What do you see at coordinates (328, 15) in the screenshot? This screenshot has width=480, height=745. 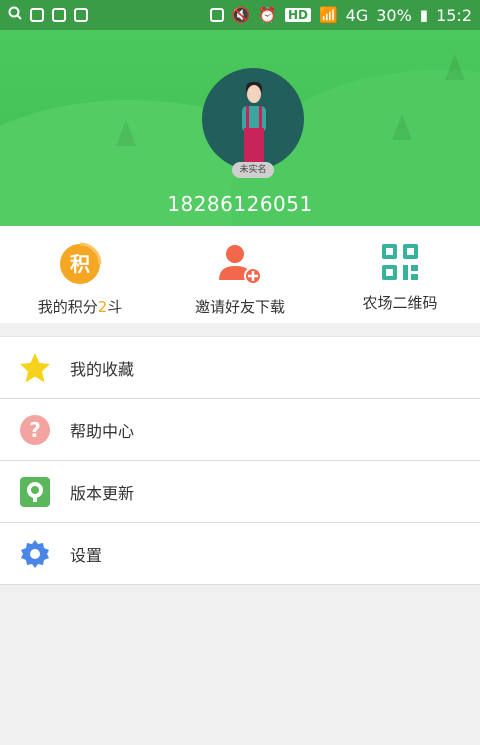 I see `wifi-icon: 📶` at bounding box center [328, 15].